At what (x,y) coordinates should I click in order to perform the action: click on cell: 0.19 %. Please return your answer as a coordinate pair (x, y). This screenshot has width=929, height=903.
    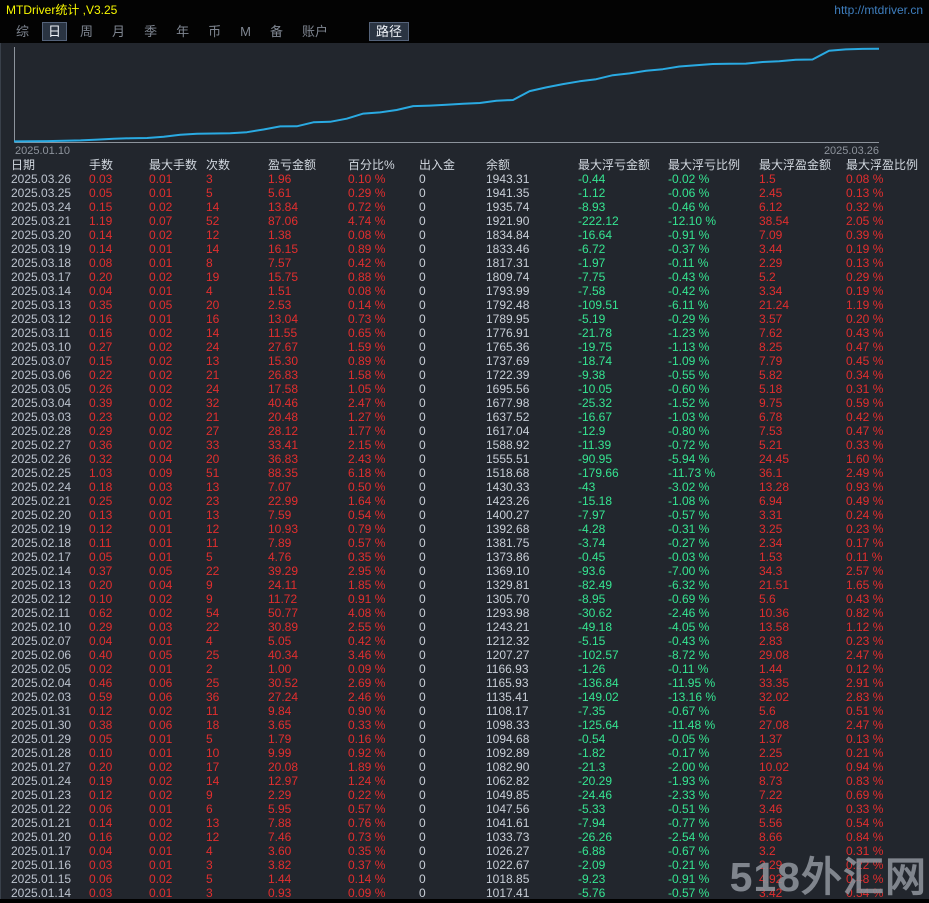
    Looking at the image, I should click on (865, 249).